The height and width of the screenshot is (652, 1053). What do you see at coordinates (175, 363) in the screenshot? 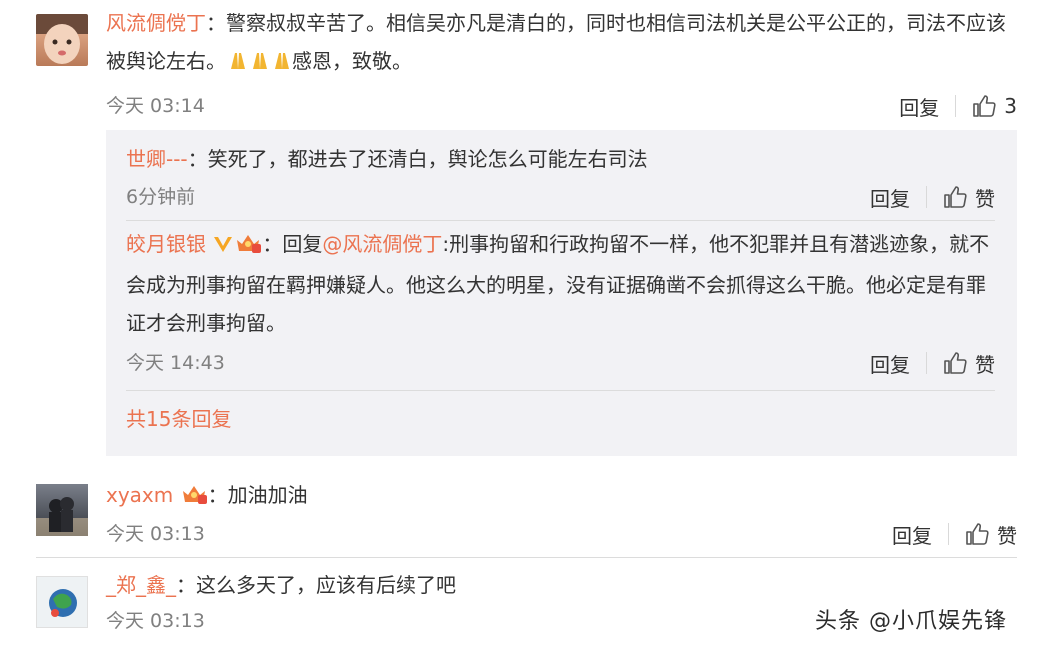
I see `reply-time: 今天 14:43` at bounding box center [175, 363].